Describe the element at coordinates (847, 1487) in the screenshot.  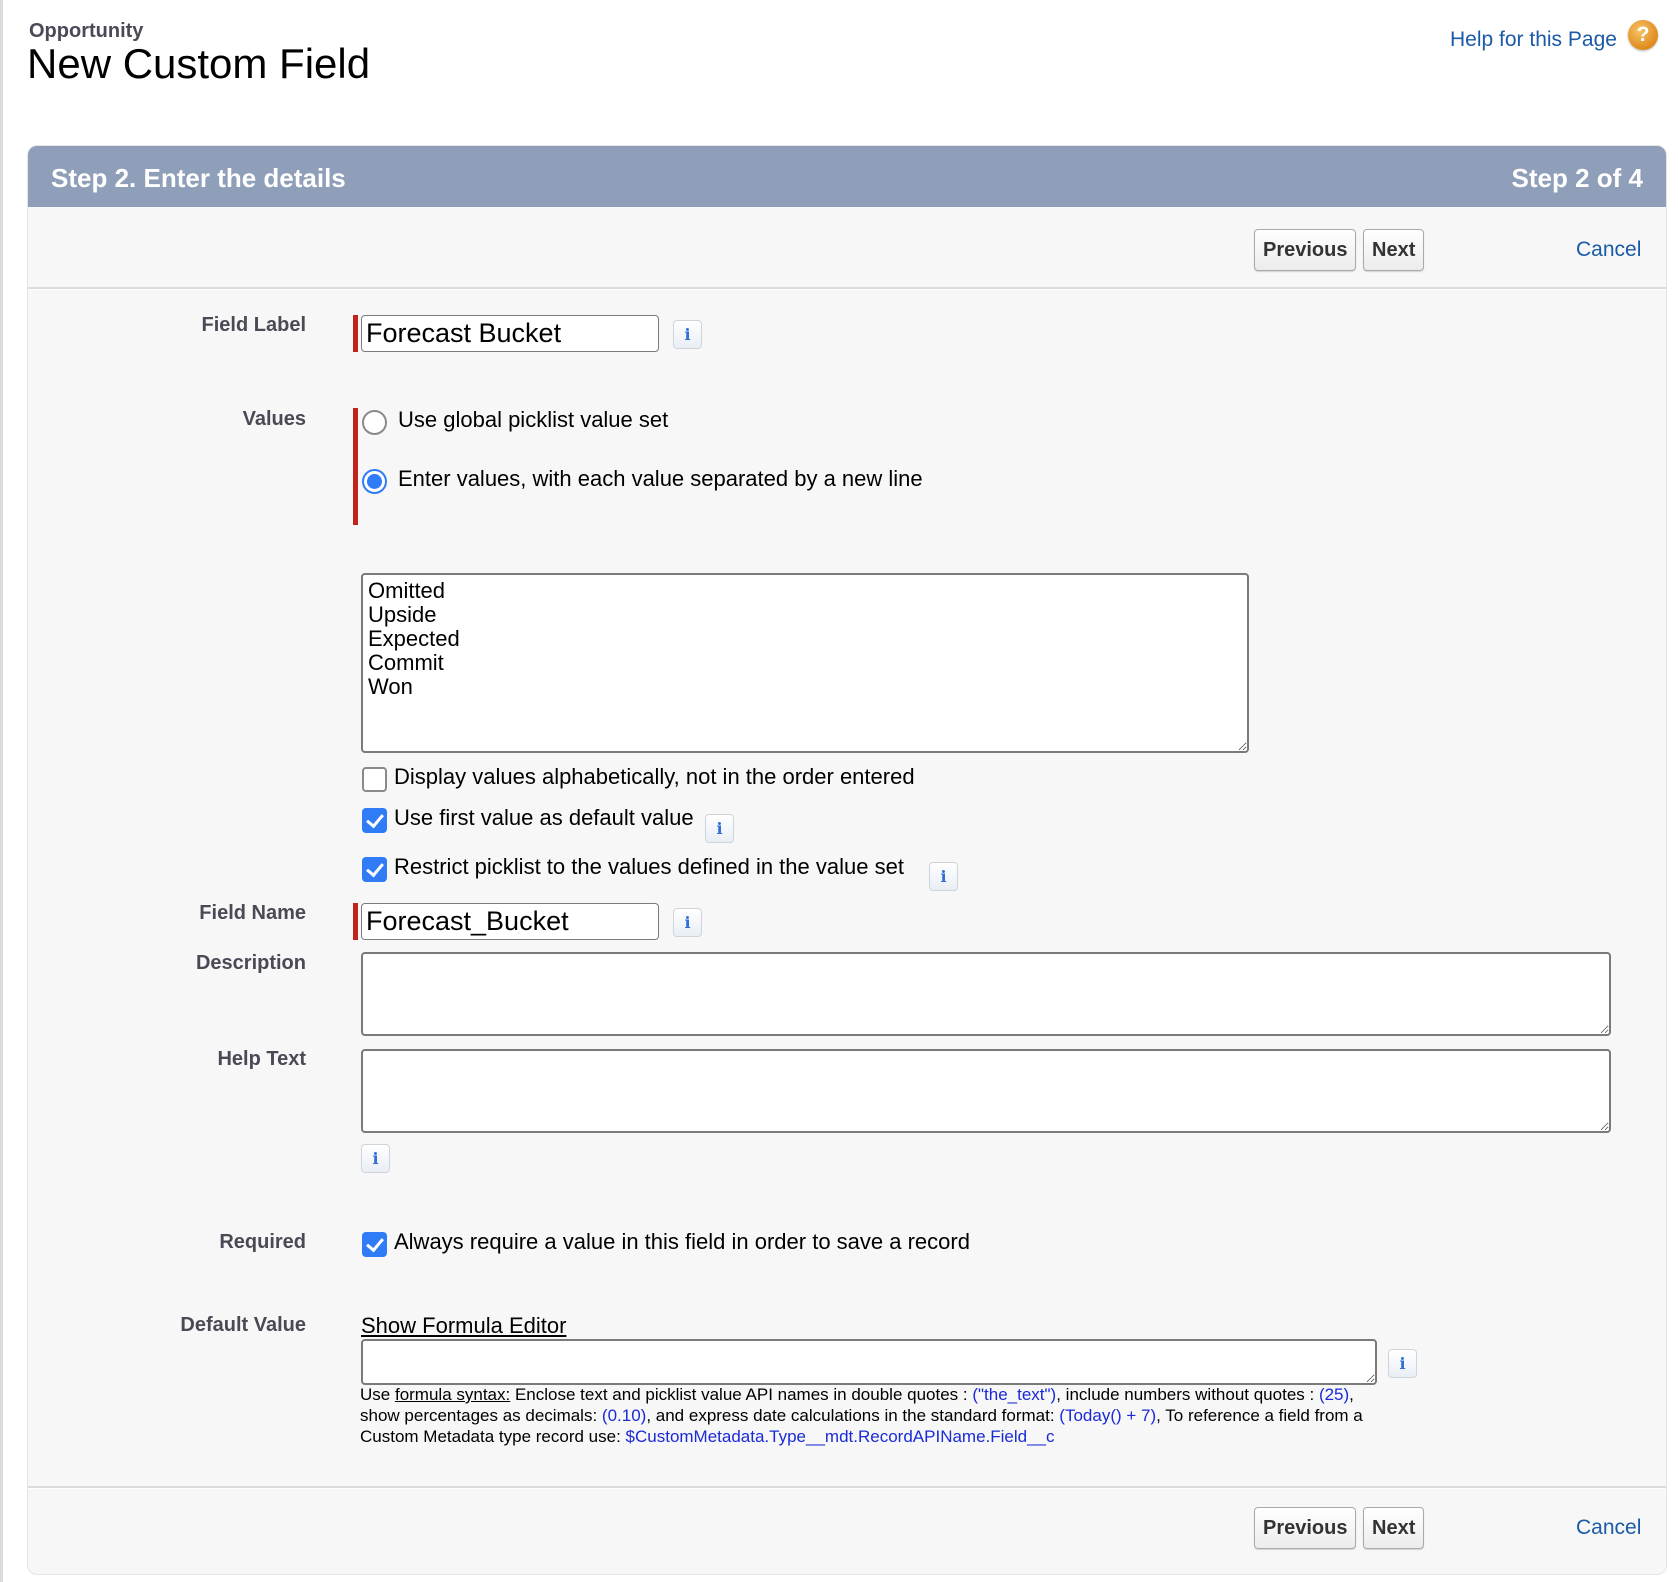
I see `divider-bottom` at that location.